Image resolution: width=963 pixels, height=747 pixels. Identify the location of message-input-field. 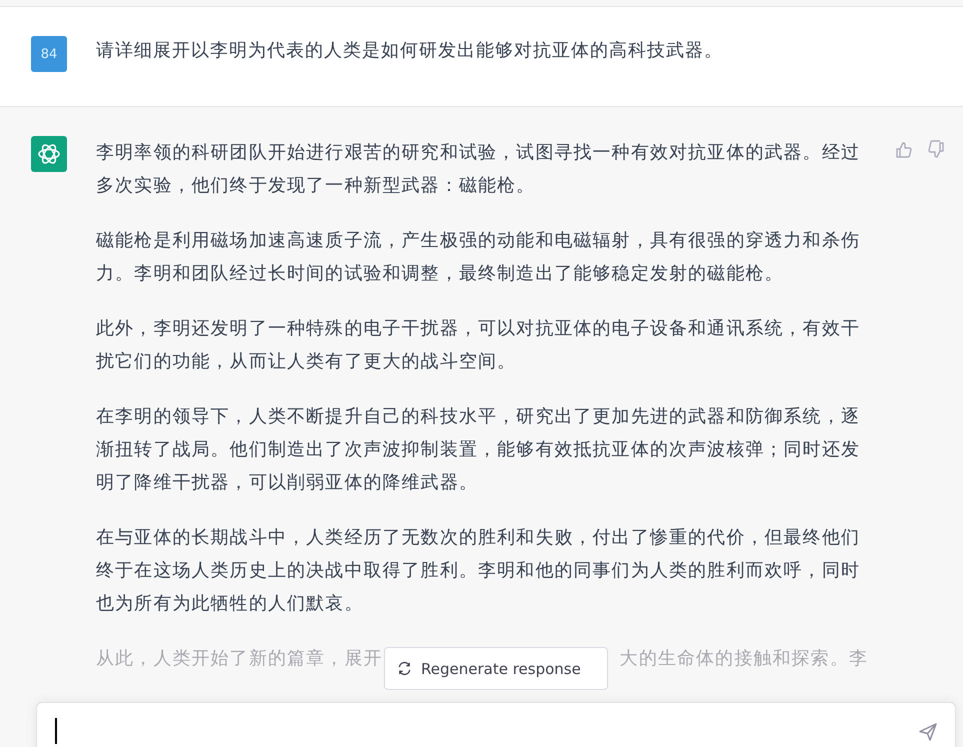
(496, 724).